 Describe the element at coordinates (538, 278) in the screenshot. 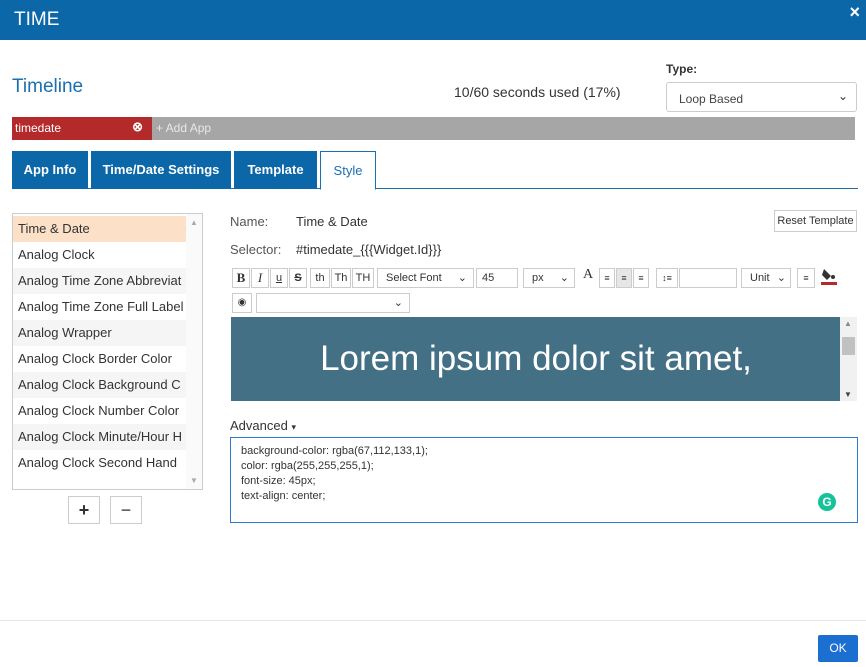

I see `font-unit-value: px` at that location.